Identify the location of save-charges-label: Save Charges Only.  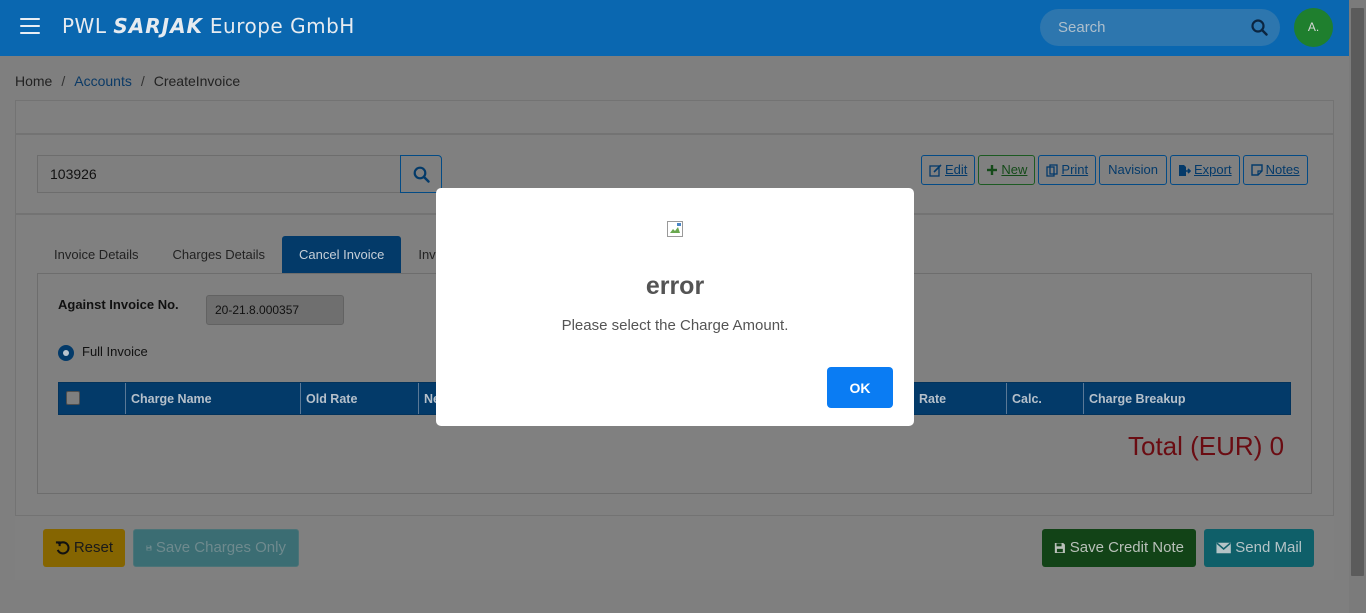
(220, 547).